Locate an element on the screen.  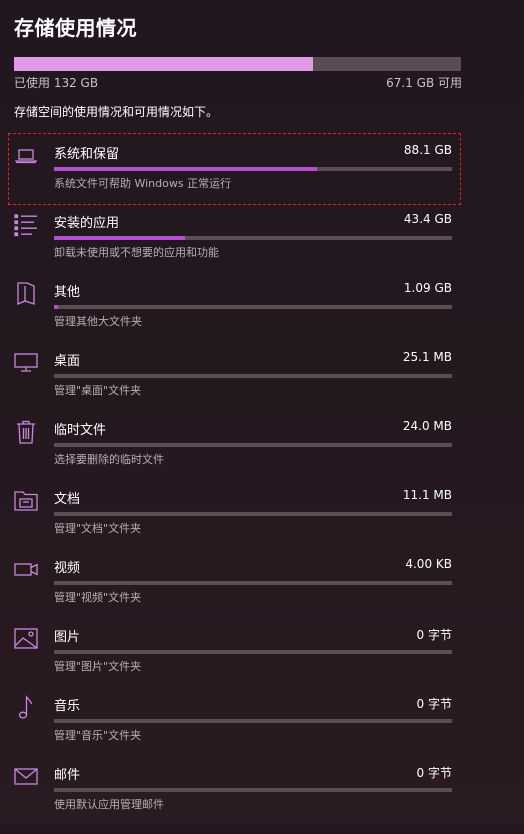
category-size: 88.1 GB is located at coordinates (427, 150).